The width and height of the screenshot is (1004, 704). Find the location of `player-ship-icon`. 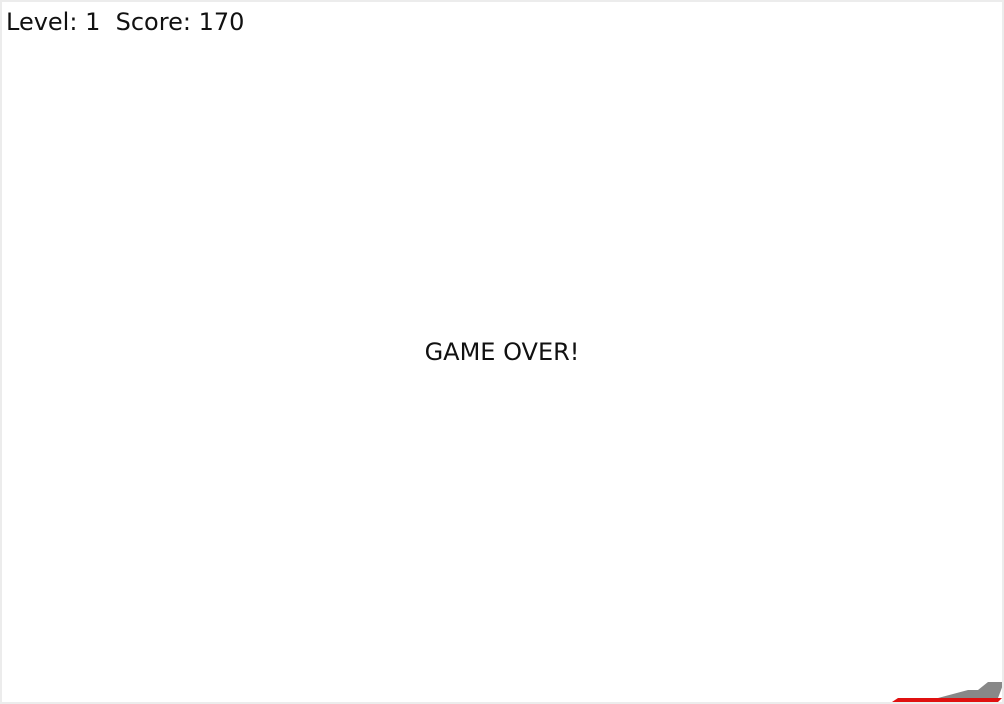

player-ship-icon is located at coordinates (947, 692).